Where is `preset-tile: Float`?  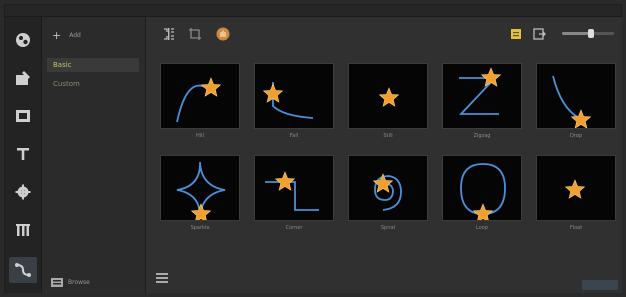
preset-tile: Float is located at coordinates (576, 193).